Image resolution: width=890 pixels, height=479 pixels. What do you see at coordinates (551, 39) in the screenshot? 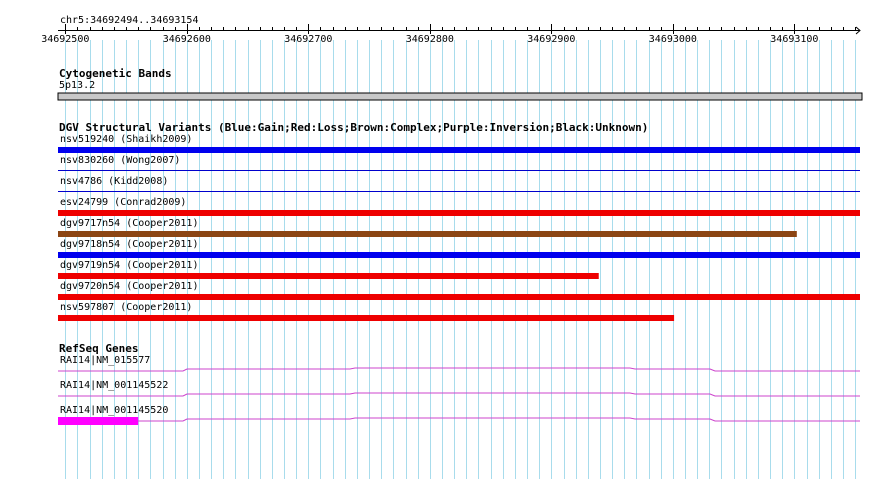
I see `ruler-tick-label: 34692900` at bounding box center [551, 39].